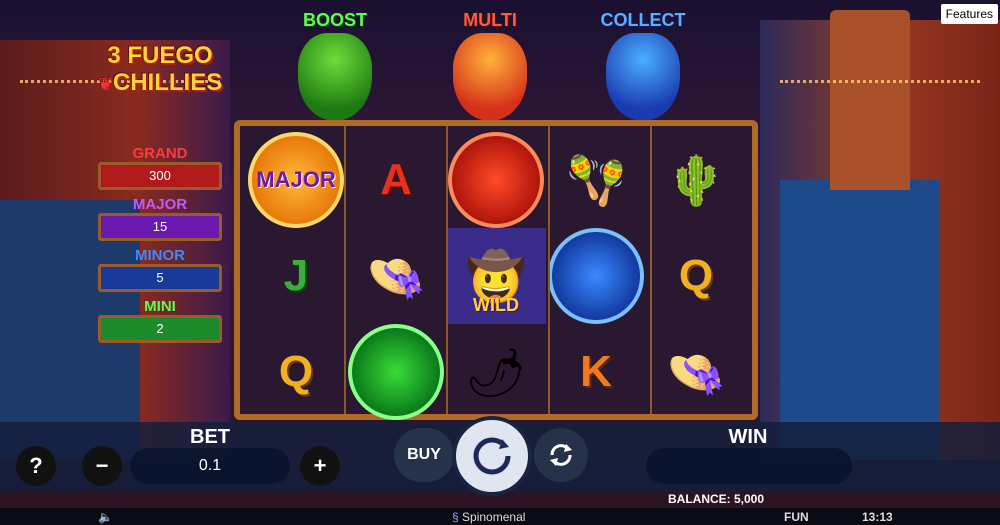 Image resolution: width=1000 pixels, height=525 pixels. I want to click on reel-cell-blue-coin, so click(596, 276).